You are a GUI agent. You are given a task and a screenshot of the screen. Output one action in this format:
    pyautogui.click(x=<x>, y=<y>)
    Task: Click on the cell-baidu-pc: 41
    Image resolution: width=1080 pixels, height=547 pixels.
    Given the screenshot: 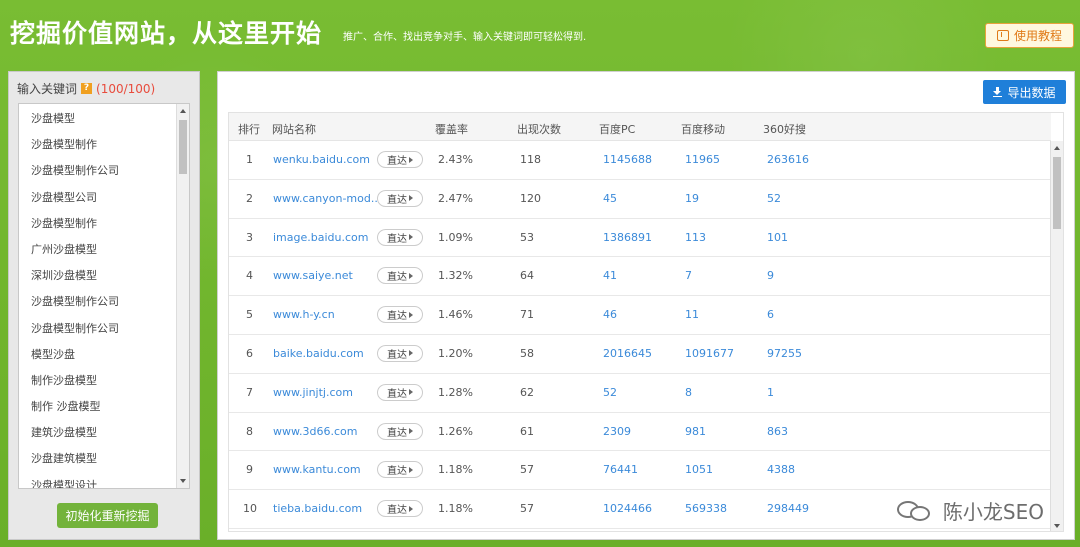 What is the action you would take?
    pyautogui.click(x=610, y=275)
    